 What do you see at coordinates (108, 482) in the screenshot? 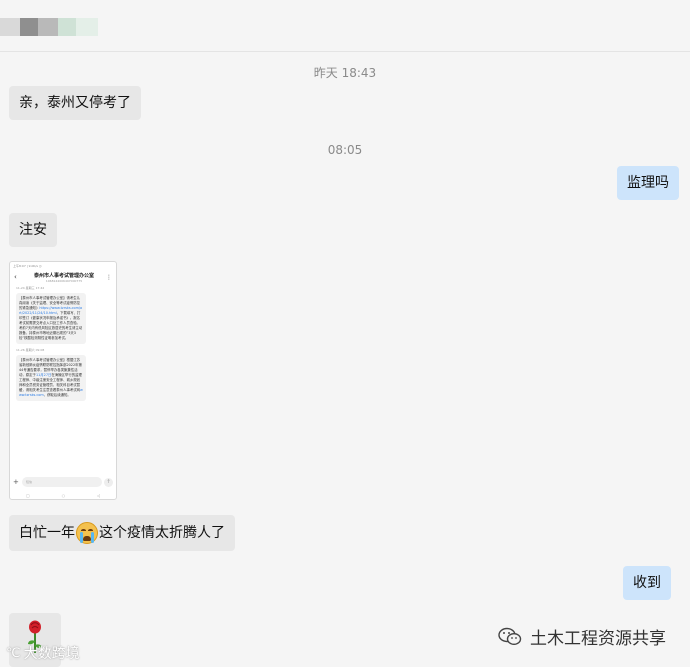
I see `send-icon: ↑` at bounding box center [108, 482].